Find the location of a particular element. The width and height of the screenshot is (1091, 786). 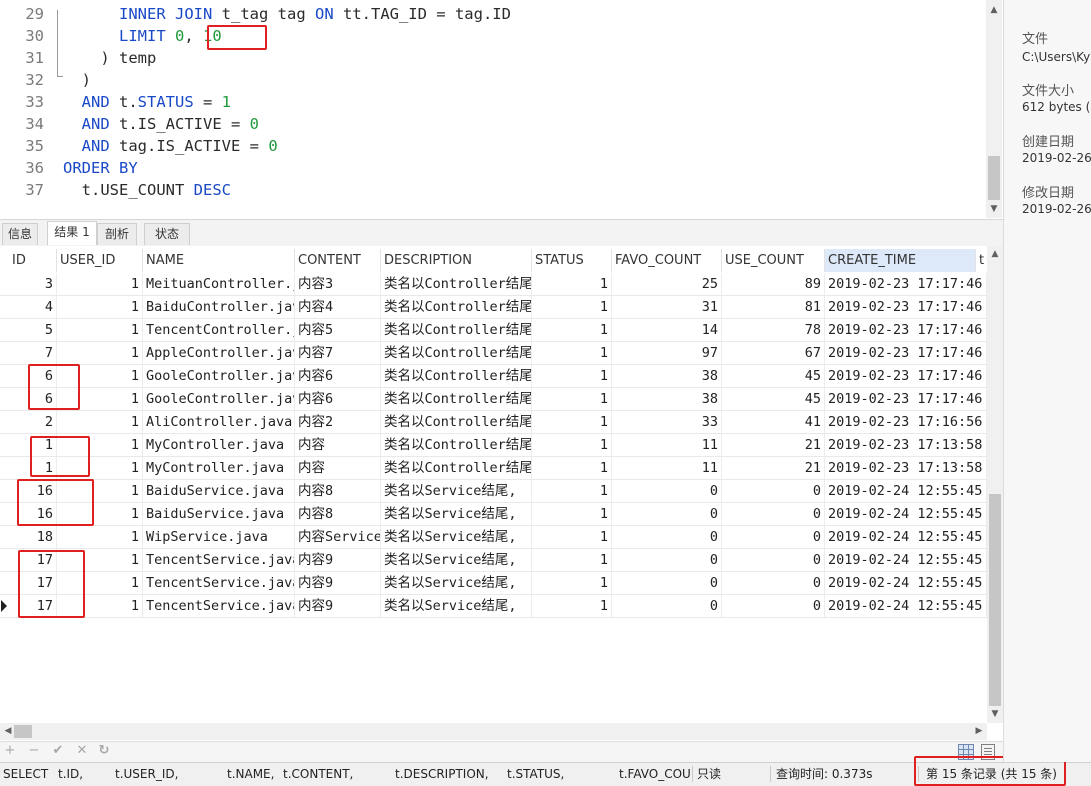

cell-favo-count: 97 is located at coordinates (667, 353).